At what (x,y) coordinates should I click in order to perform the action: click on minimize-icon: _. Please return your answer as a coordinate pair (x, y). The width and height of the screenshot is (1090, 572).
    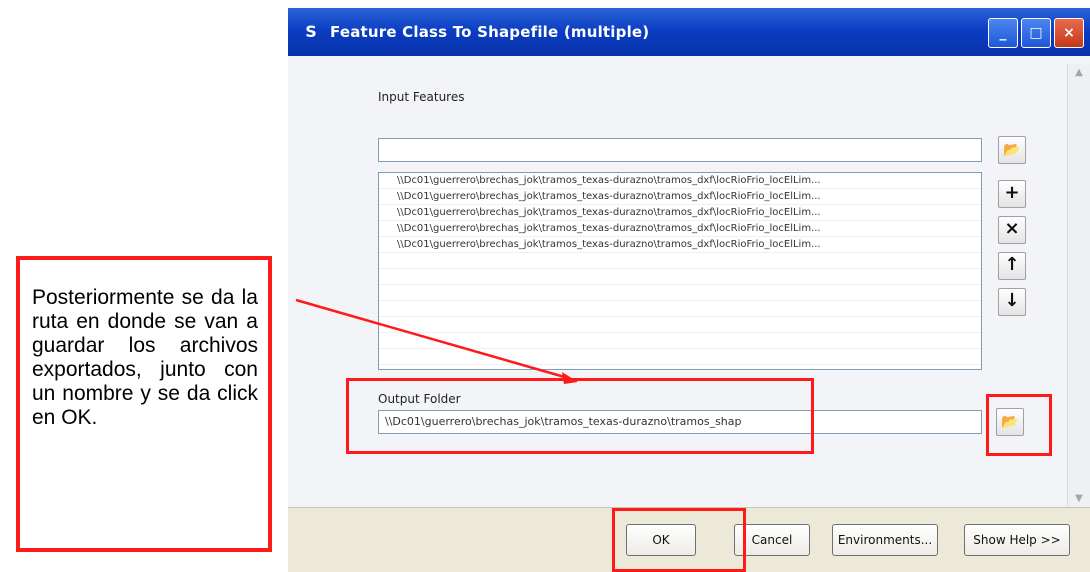
    Looking at the image, I should click on (1003, 33).